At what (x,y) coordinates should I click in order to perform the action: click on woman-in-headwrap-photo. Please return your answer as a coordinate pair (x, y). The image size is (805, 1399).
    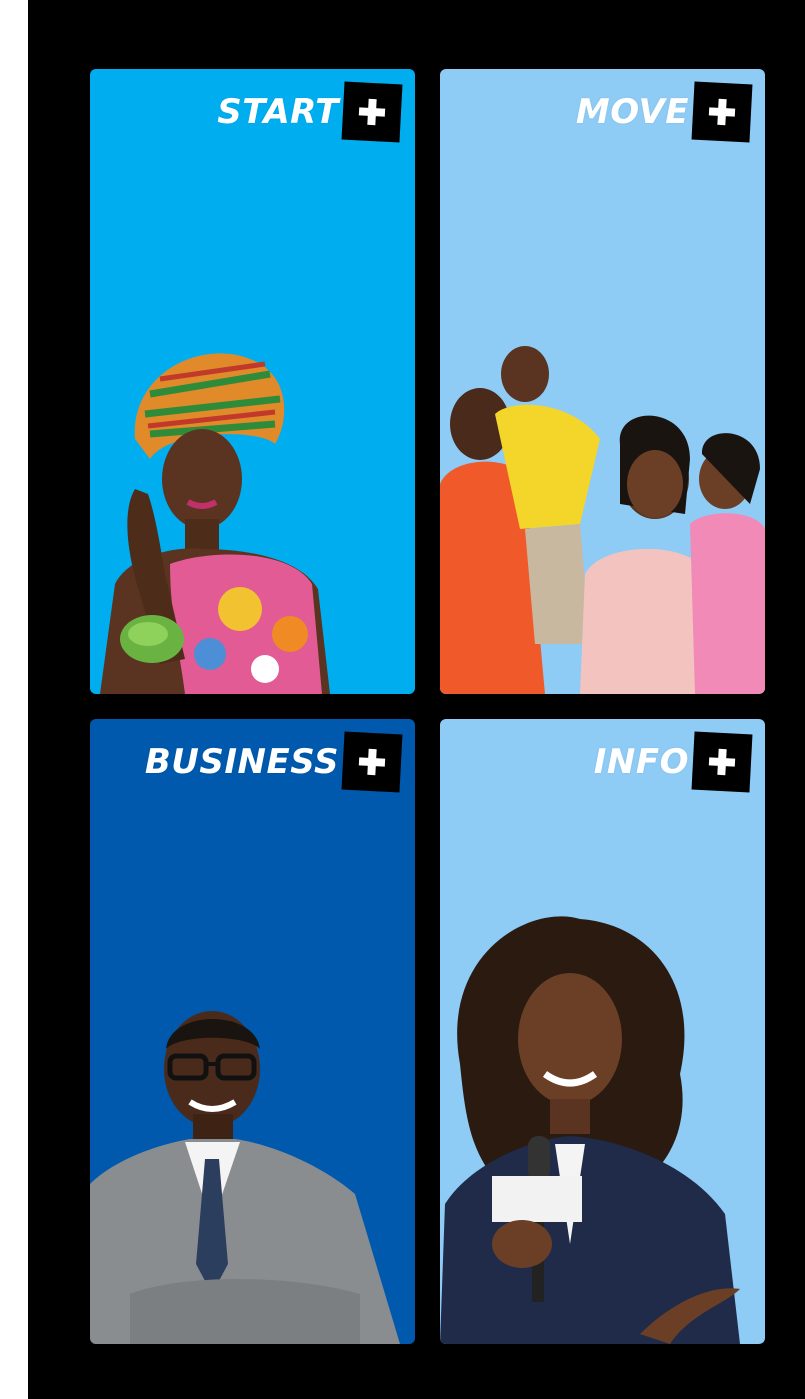
    Looking at the image, I should click on (215, 523).